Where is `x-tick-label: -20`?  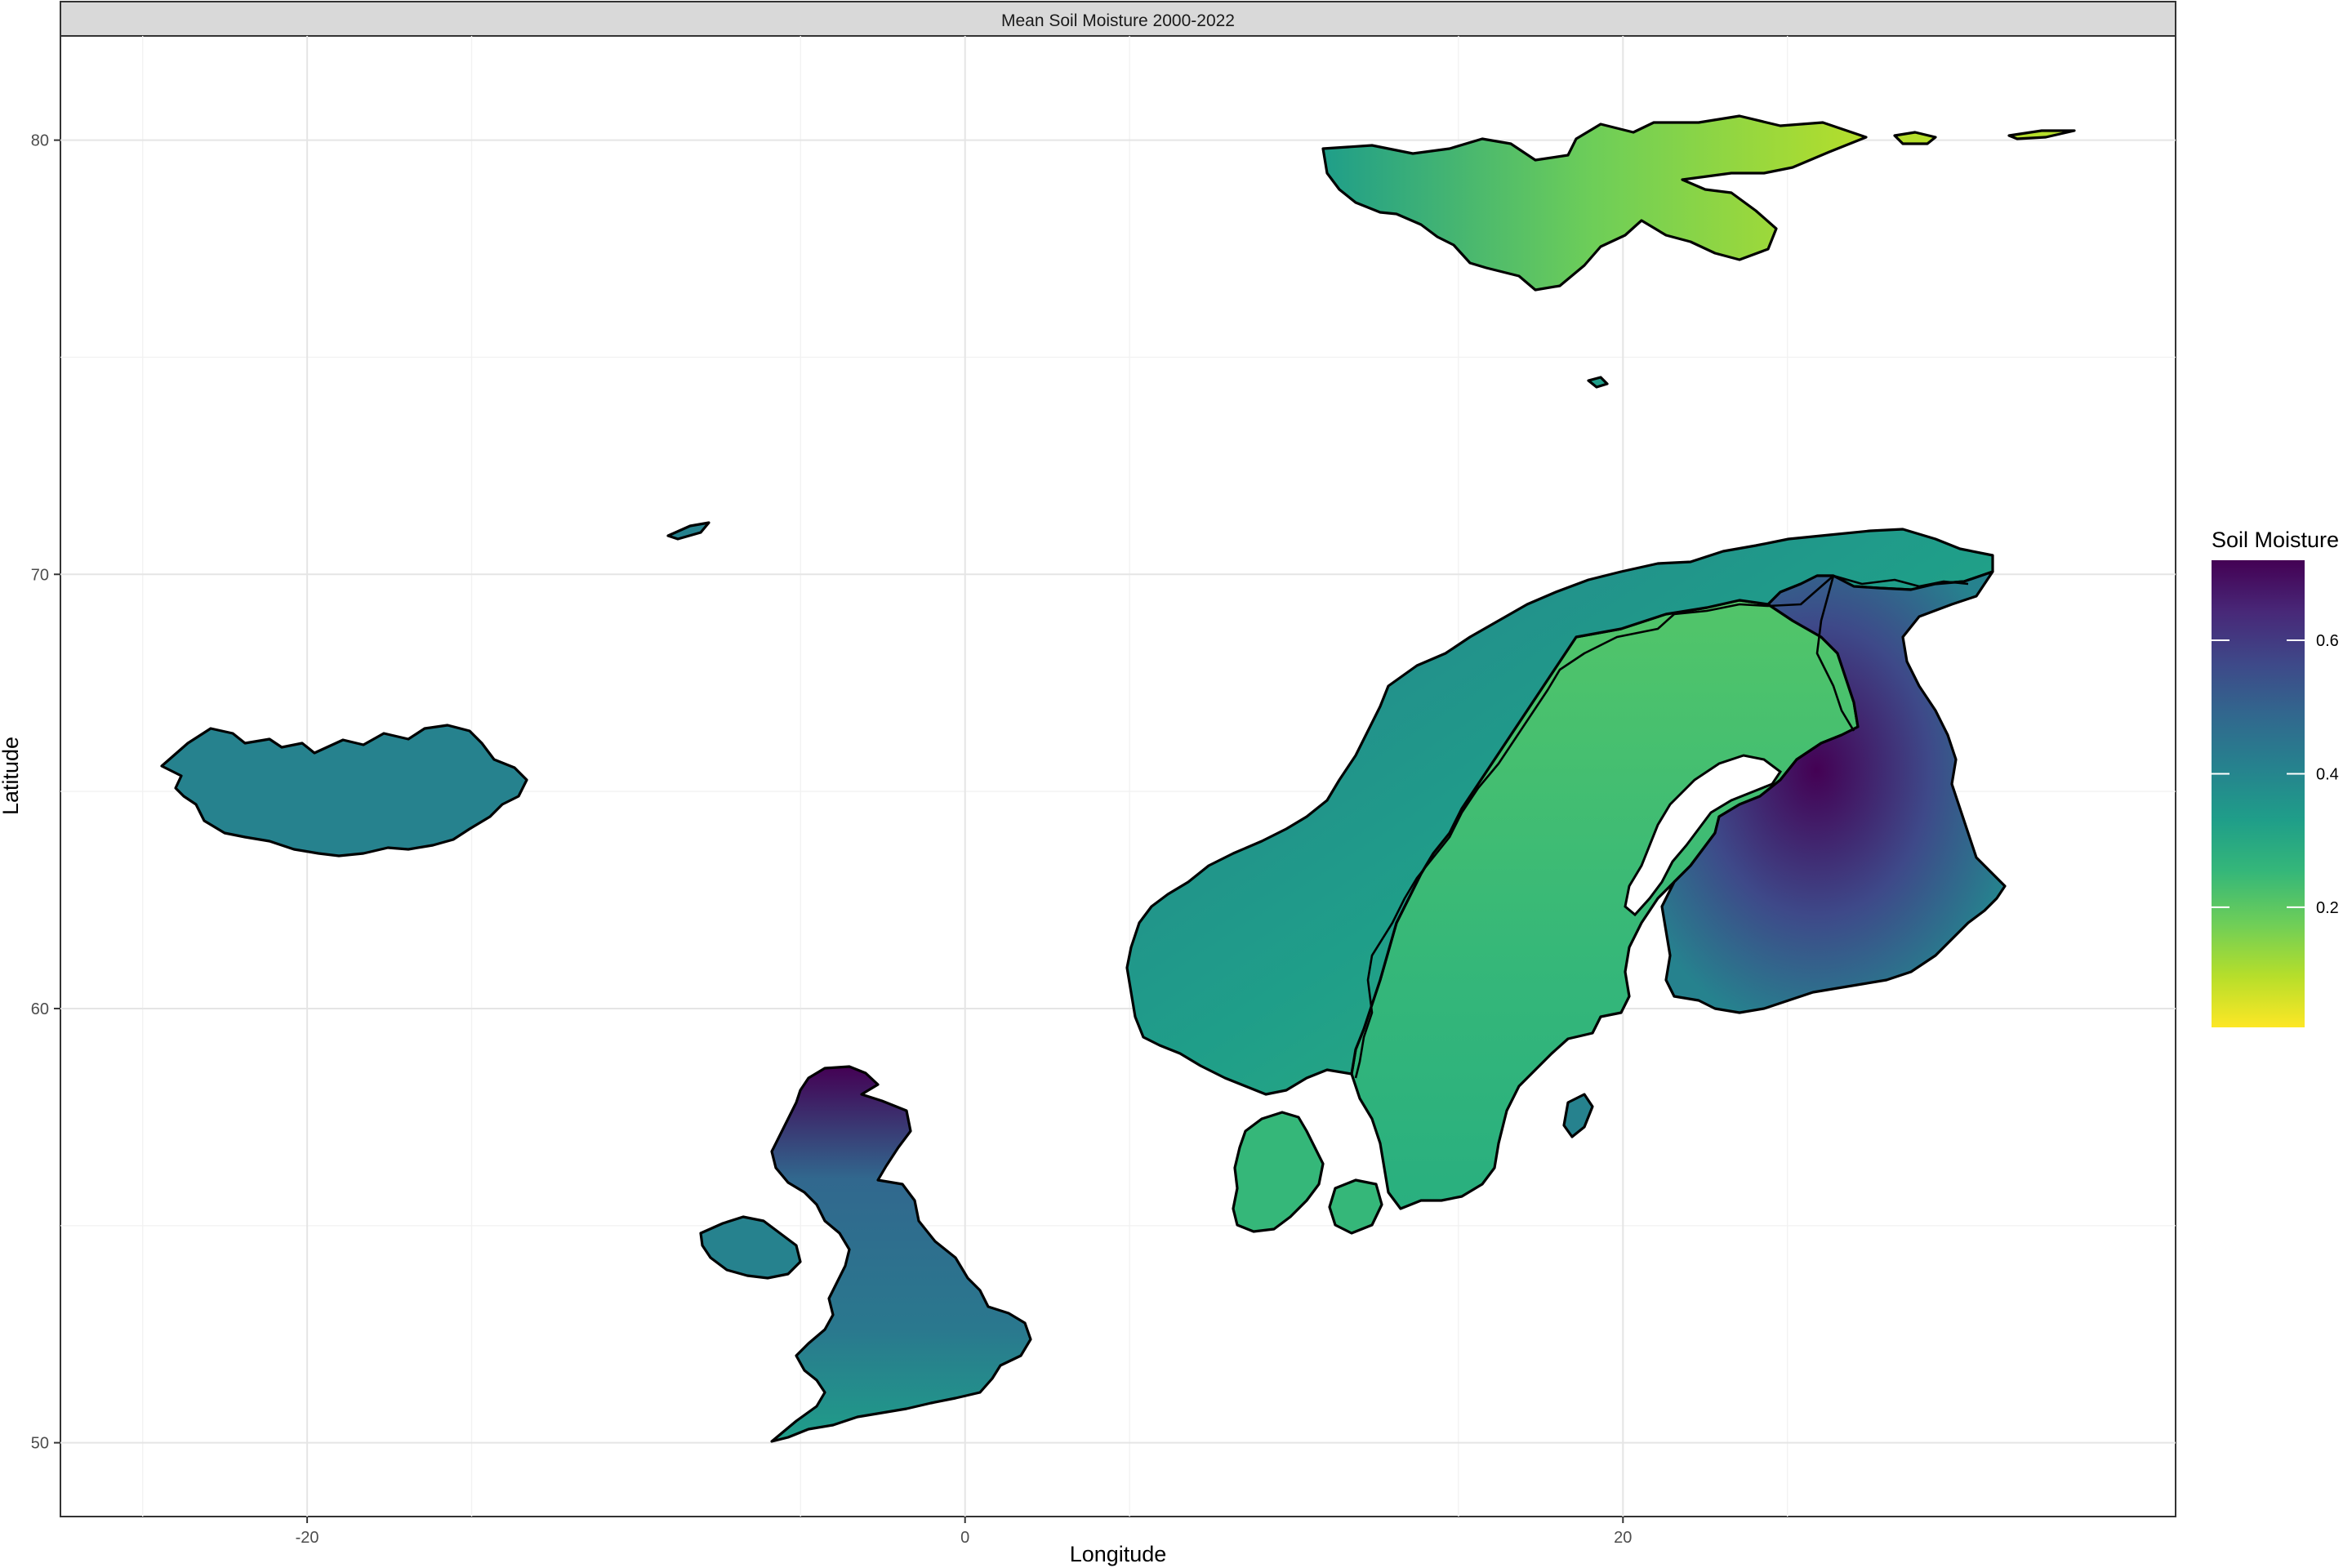 x-tick-label: -20 is located at coordinates (307, 1538).